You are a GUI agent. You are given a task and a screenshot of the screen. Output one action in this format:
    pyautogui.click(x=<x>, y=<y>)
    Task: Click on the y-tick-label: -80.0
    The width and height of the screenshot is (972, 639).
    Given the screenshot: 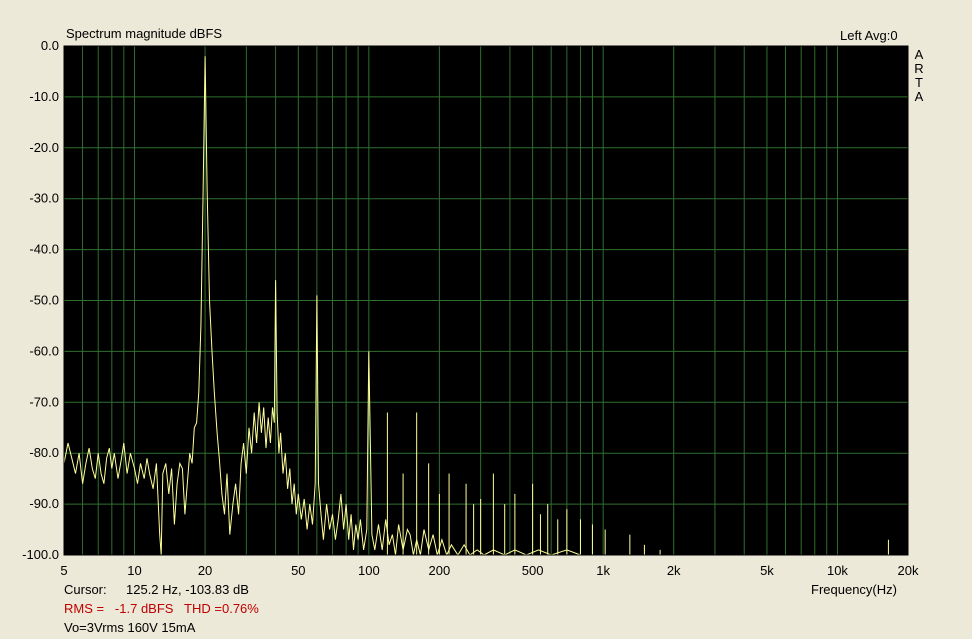 What is the action you would take?
    pyautogui.click(x=44, y=452)
    